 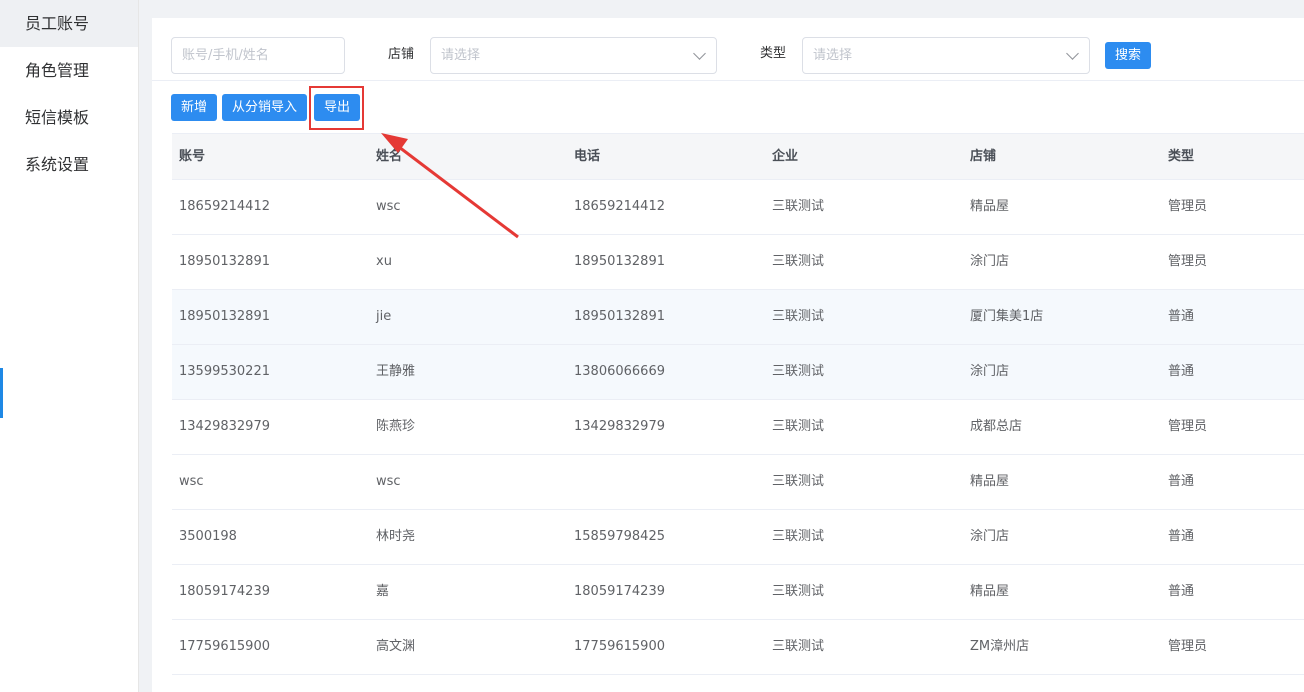 I want to click on table-header-row: 账号 姓名 电话 企业 店铺 类型, so click(x=738, y=156).